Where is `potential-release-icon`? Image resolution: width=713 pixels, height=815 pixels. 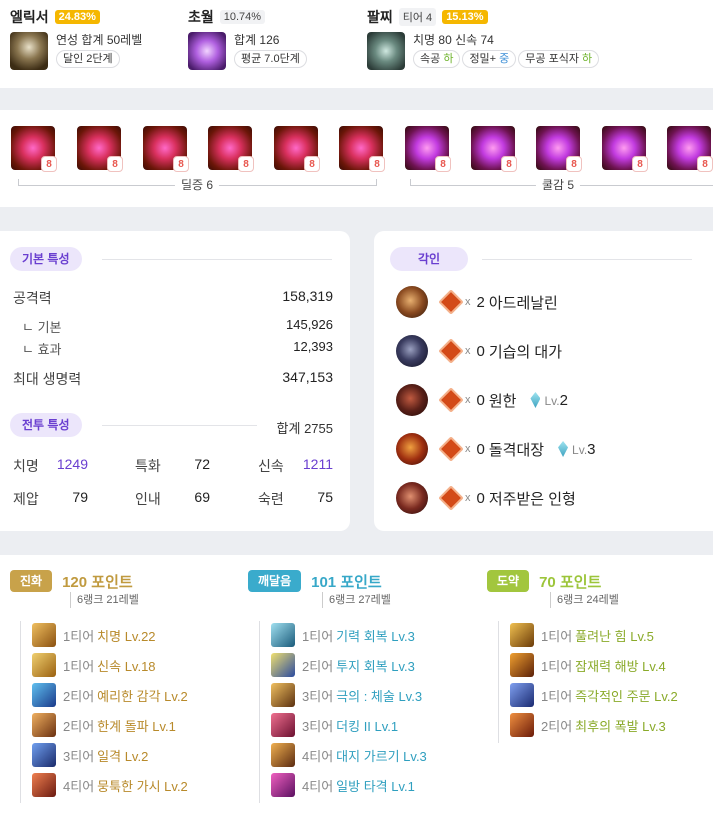 potential-release-icon is located at coordinates (522, 665).